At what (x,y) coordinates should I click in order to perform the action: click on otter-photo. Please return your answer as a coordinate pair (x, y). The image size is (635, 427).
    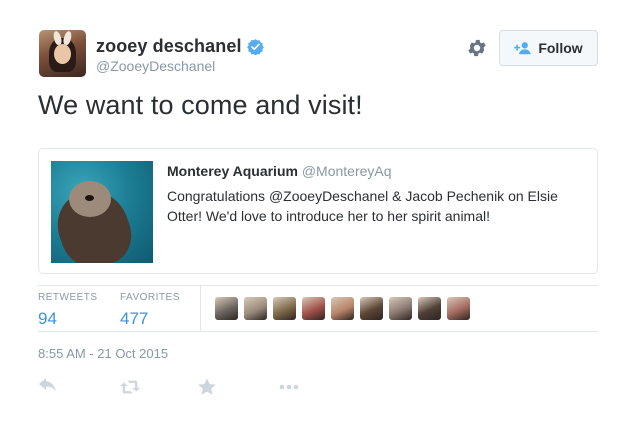
    Looking at the image, I should click on (102, 212).